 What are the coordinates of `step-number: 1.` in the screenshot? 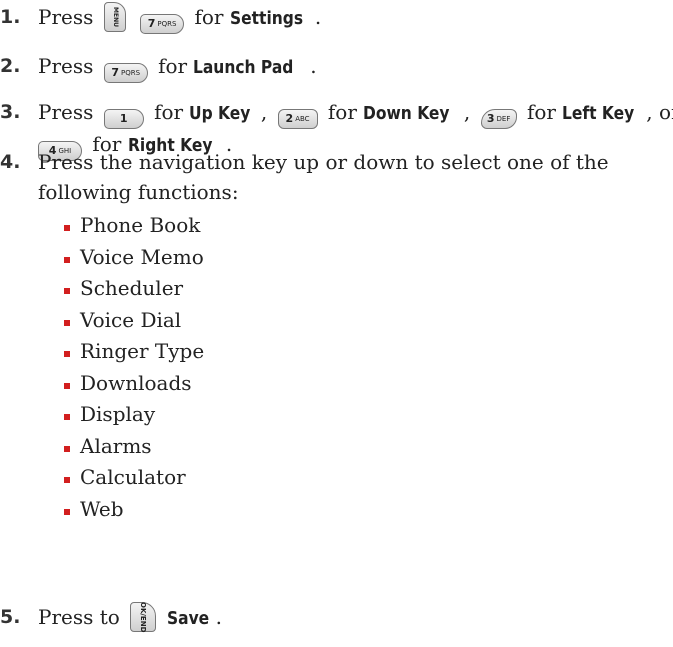 It's located at (10, 17).